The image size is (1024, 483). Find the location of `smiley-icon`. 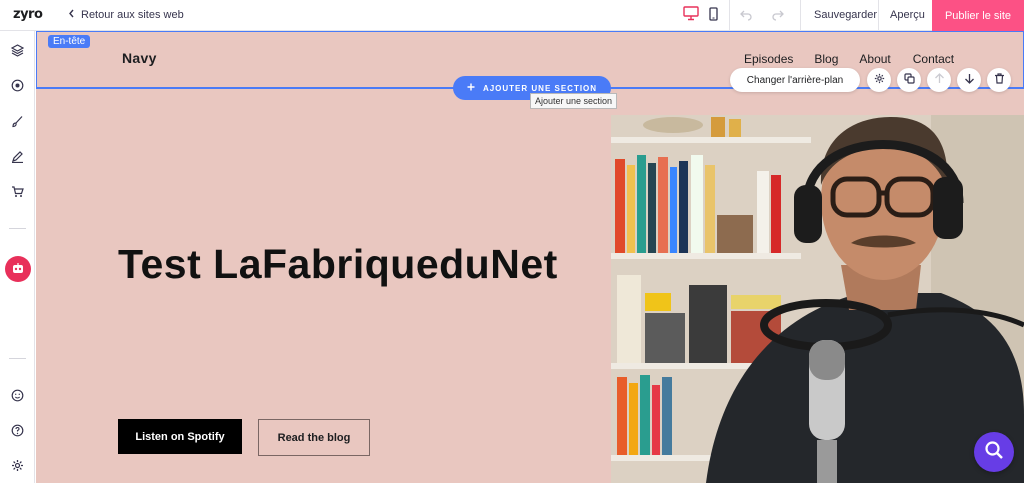

smiley-icon is located at coordinates (17, 395).